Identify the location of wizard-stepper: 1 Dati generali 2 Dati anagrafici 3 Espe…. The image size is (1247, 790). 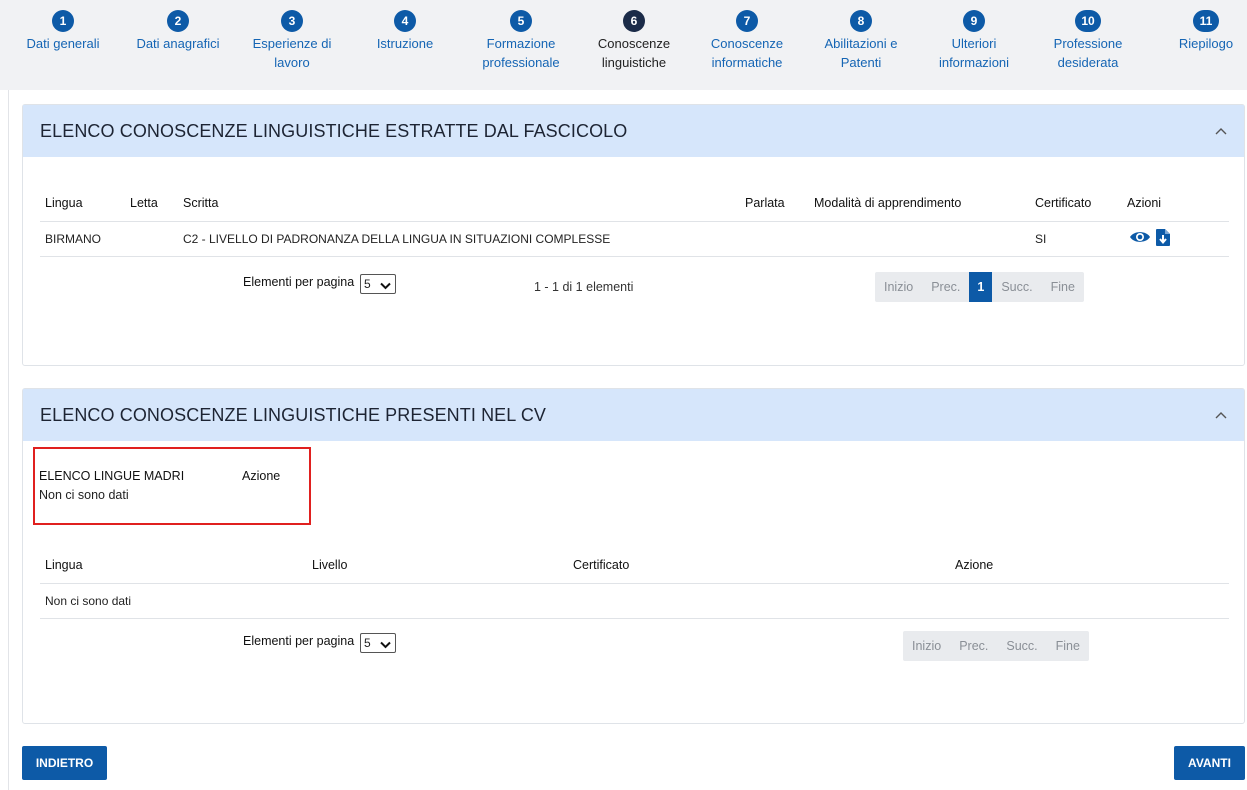
(623, 45).